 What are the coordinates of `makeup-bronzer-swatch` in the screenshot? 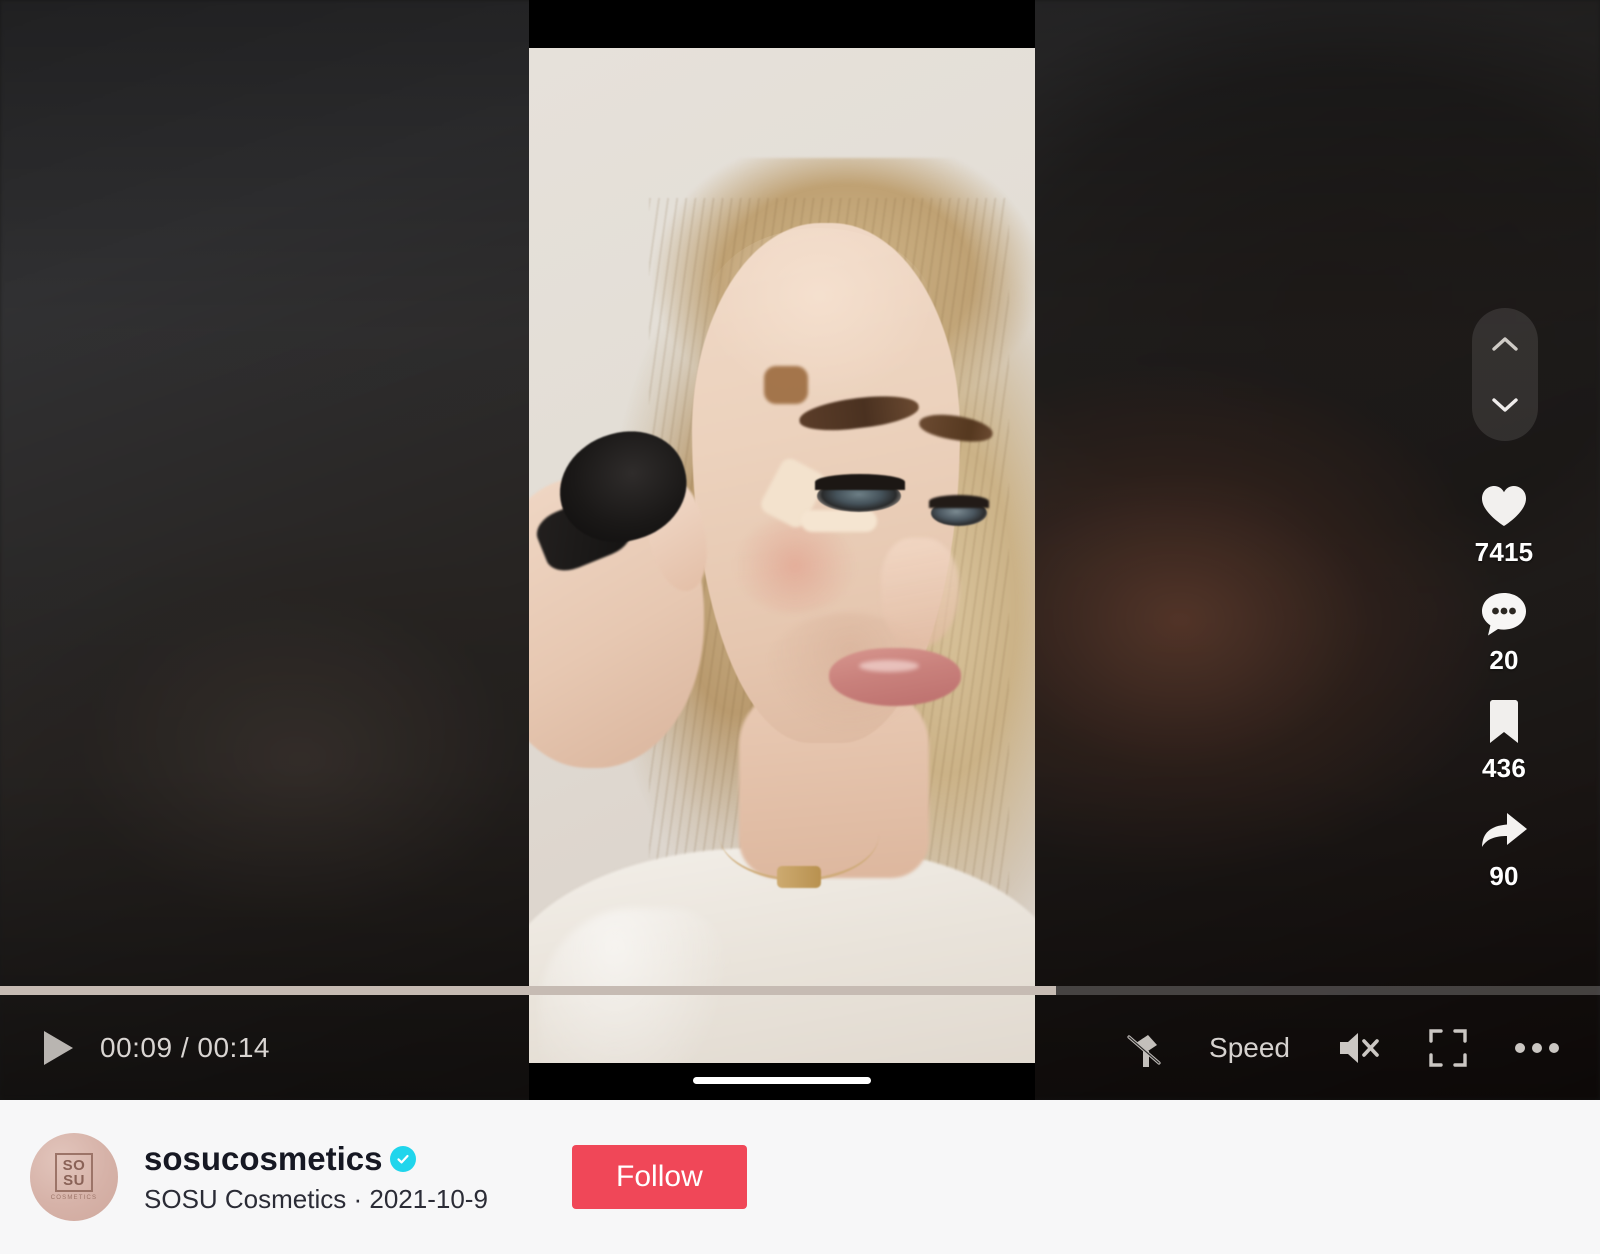 It's located at (786, 385).